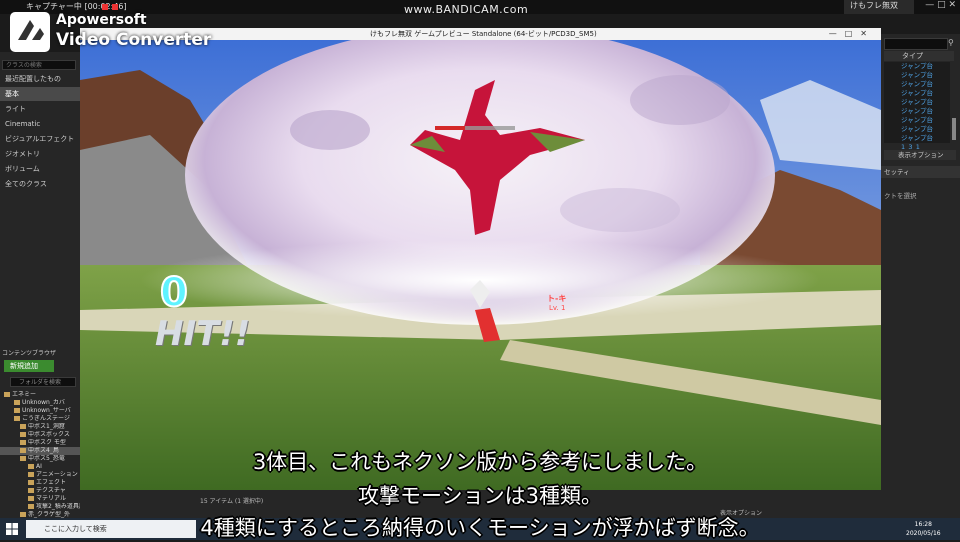 The width and height of the screenshot is (960, 542). What do you see at coordinates (900, 196) in the screenshot?
I see `details-hint: クトを選択` at bounding box center [900, 196].